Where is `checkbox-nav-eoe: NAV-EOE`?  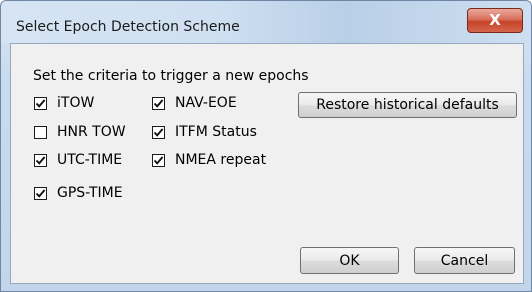
checkbox-nav-eoe: NAV-EOE is located at coordinates (194, 103).